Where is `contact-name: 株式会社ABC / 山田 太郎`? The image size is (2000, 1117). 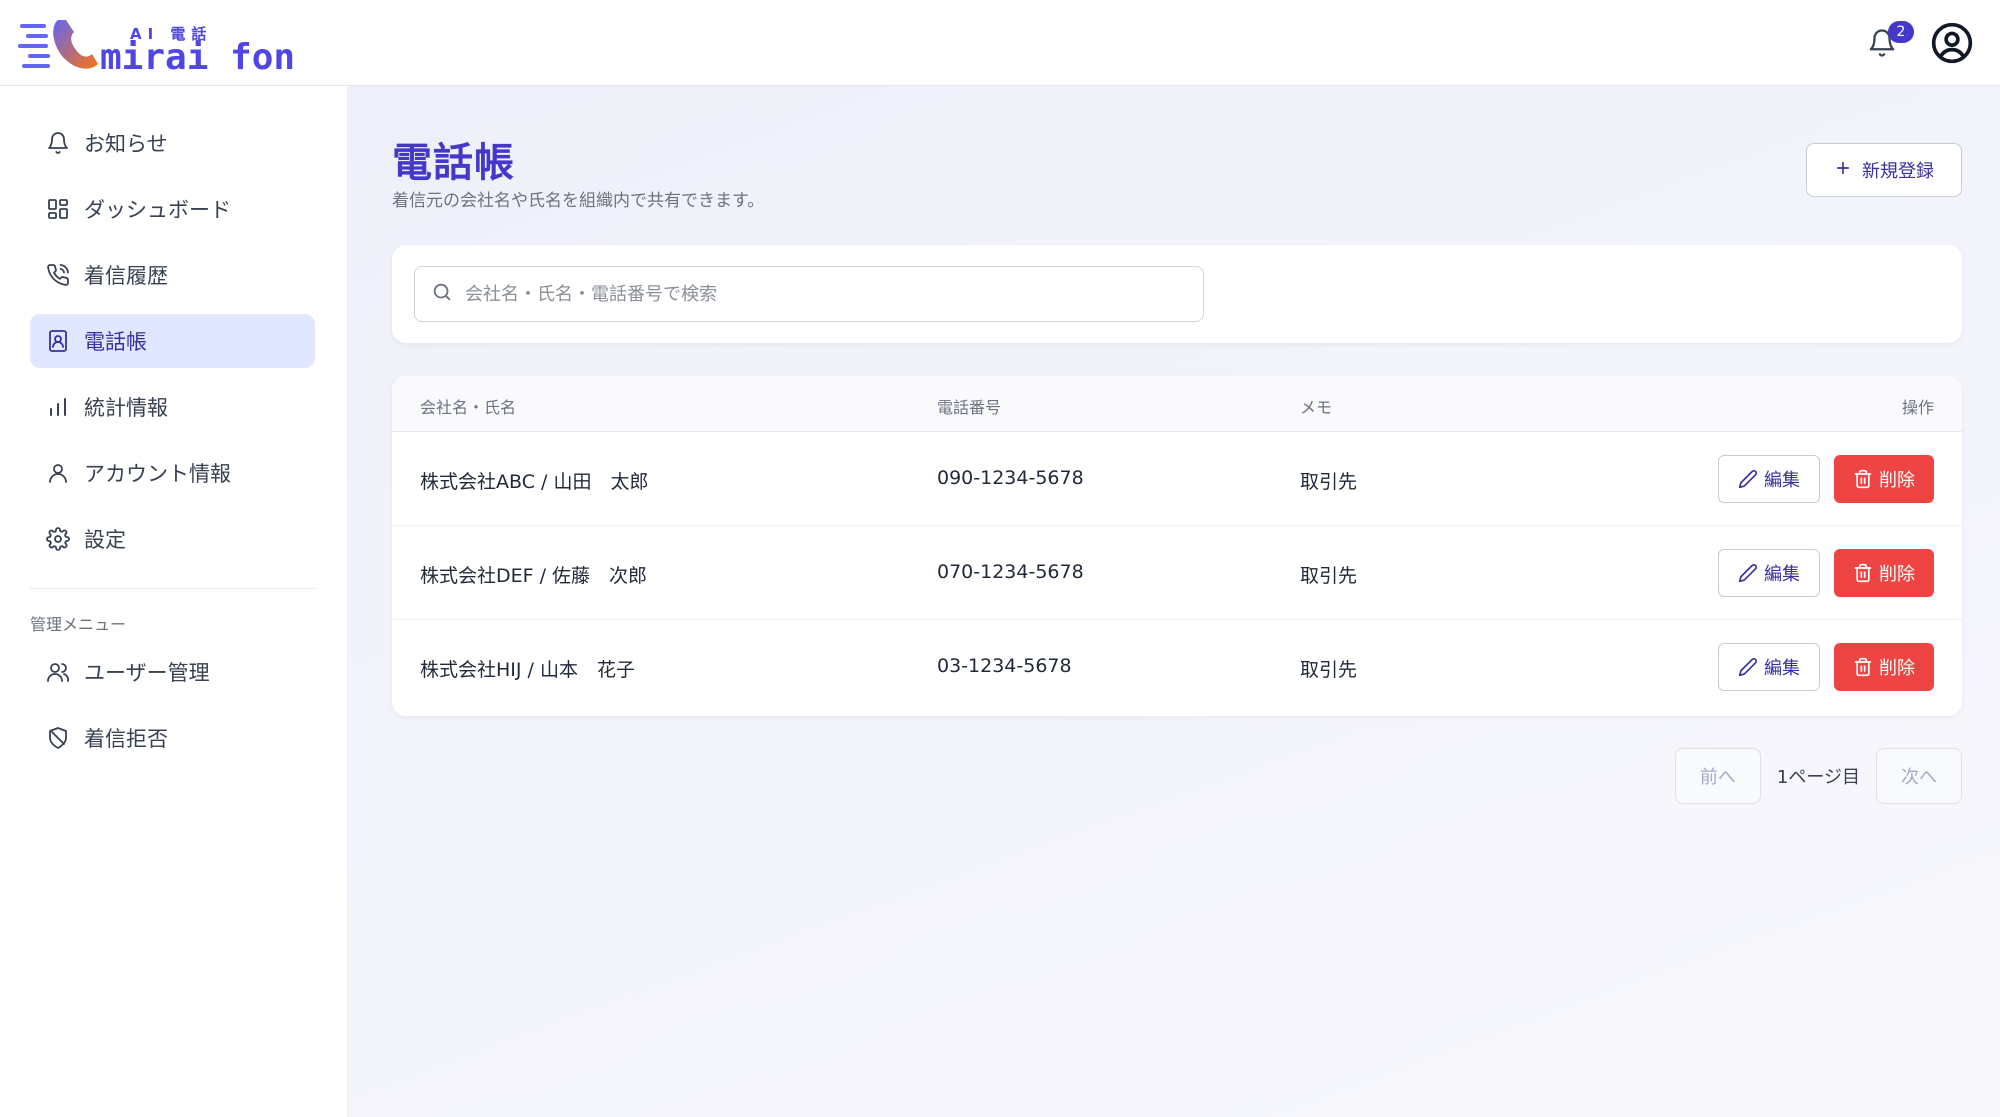 contact-name: 株式会社ABC / 山田 太郎 is located at coordinates (534, 482).